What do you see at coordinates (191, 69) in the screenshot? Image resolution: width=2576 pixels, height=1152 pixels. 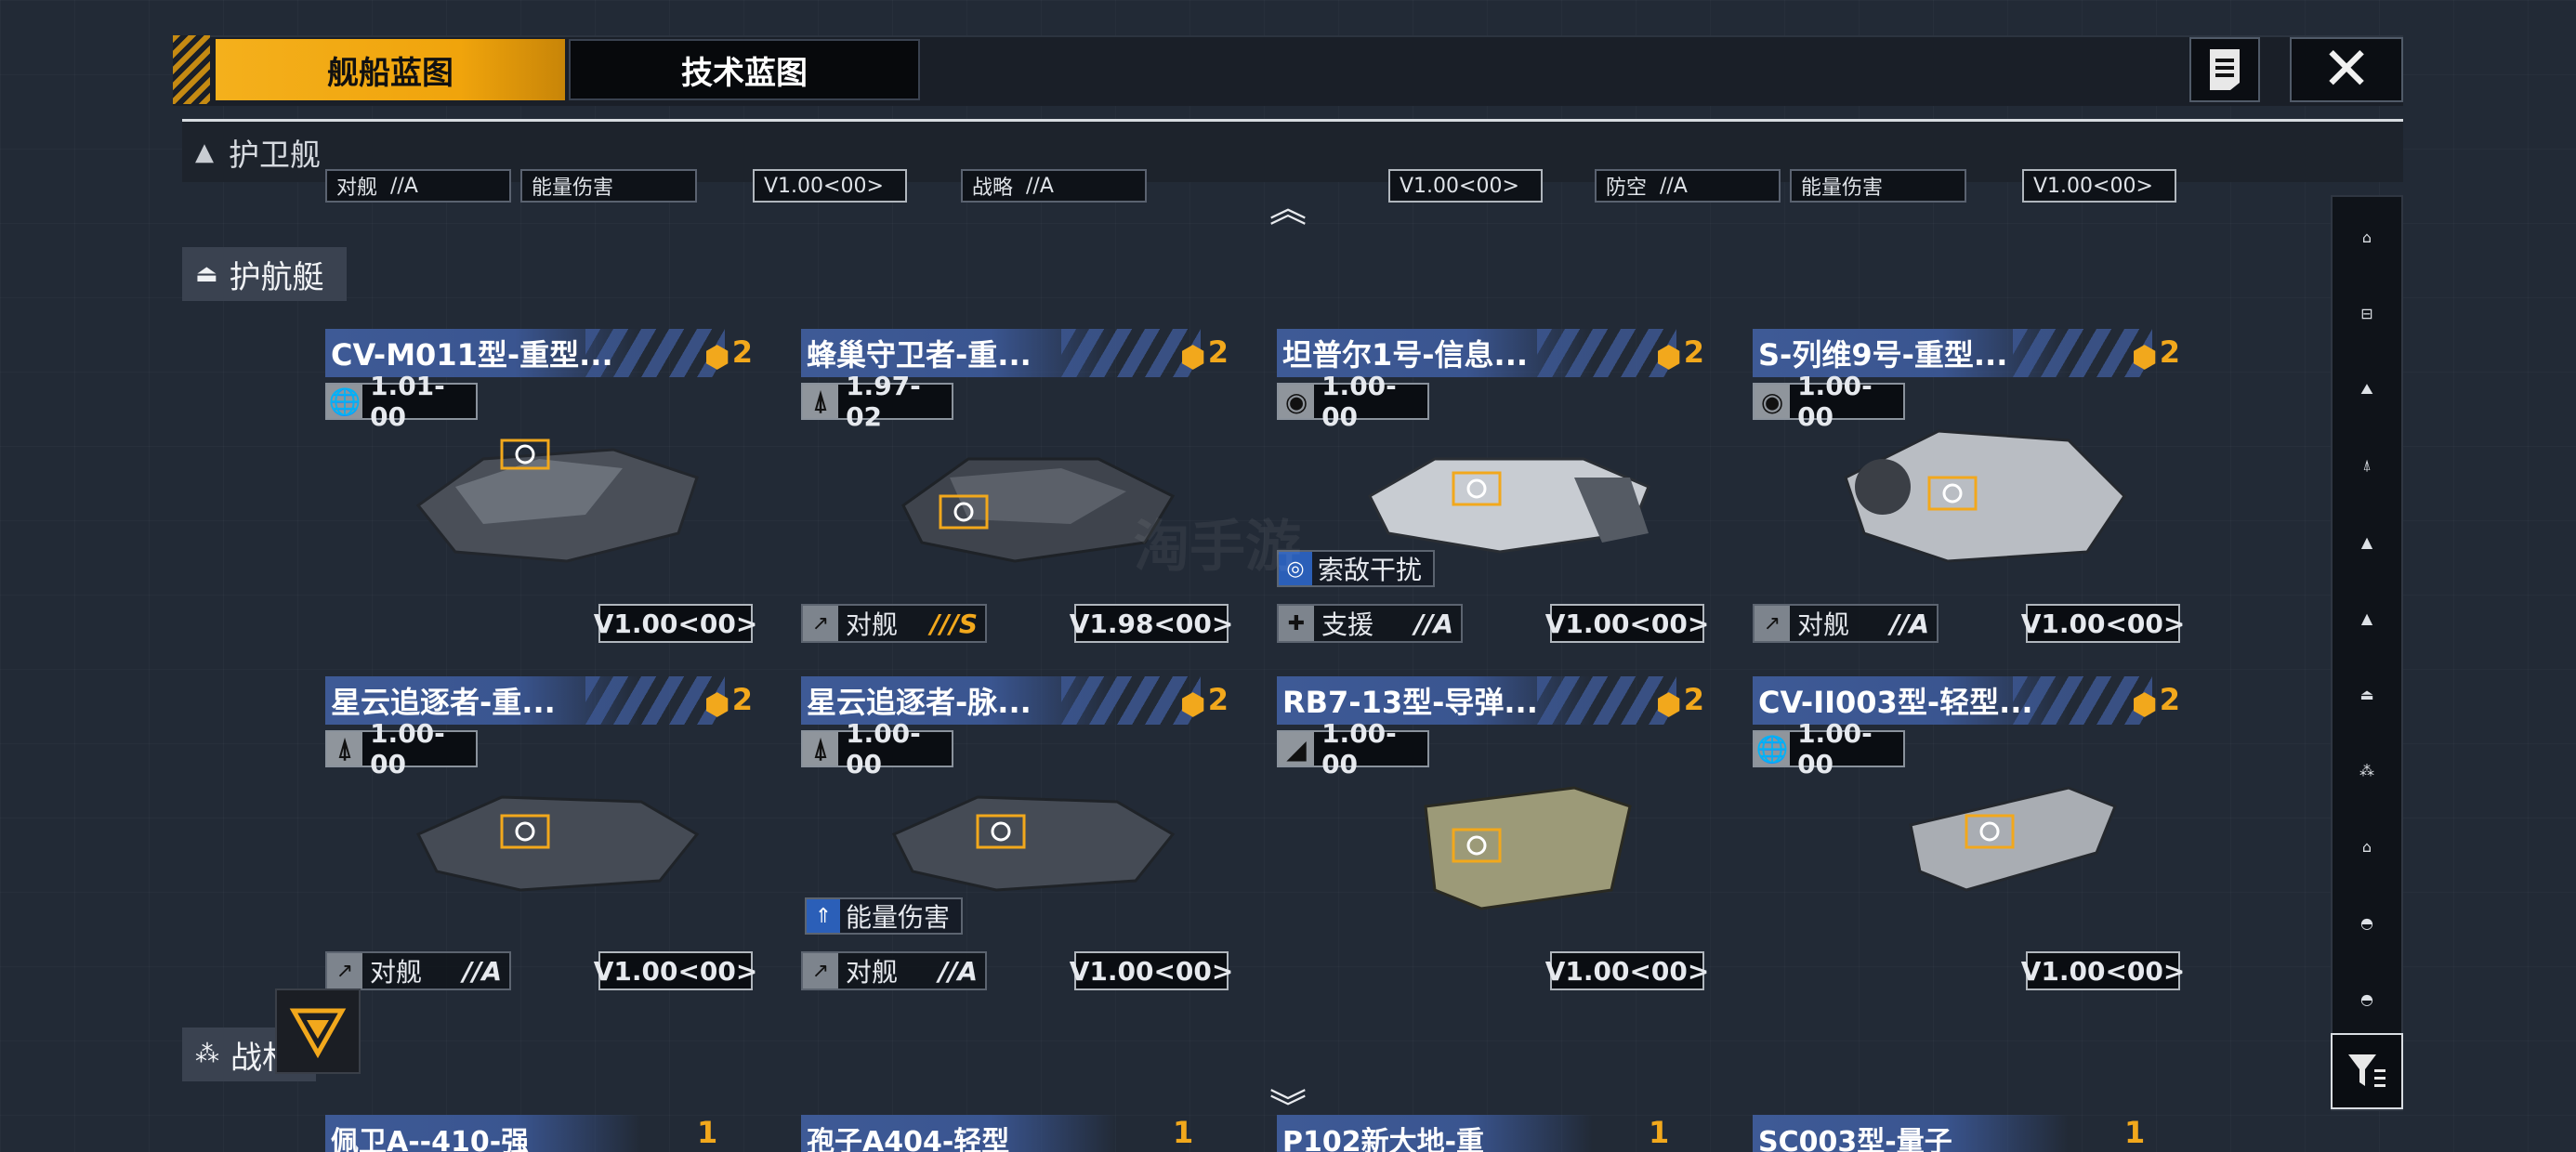 I see `top-bar-stripe` at bounding box center [191, 69].